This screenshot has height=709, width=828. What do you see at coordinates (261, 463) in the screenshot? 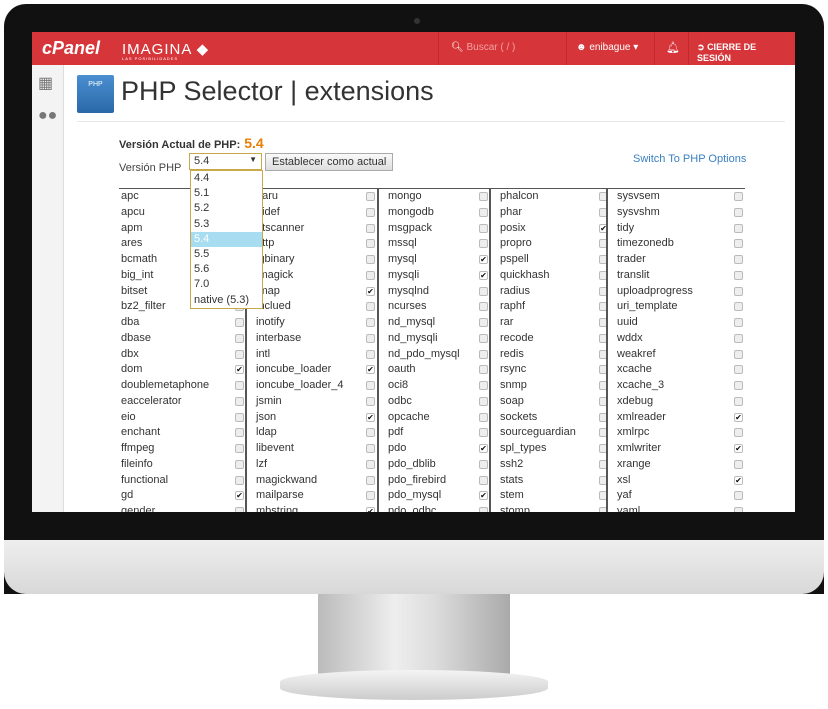
I see `extension-name: lzf` at bounding box center [261, 463].